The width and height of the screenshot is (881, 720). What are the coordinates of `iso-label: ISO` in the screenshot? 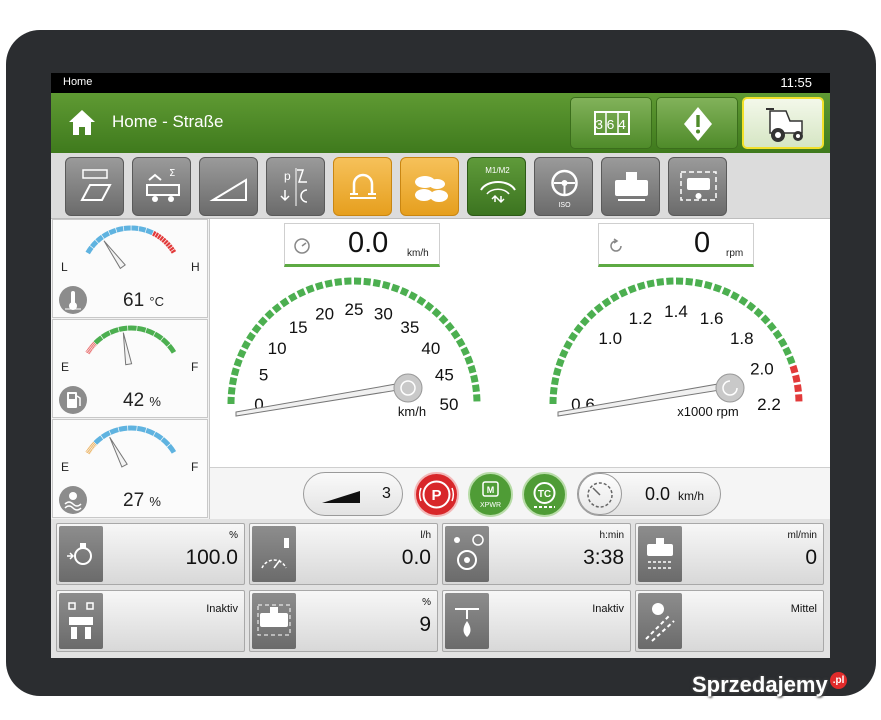 It's located at (564, 205).